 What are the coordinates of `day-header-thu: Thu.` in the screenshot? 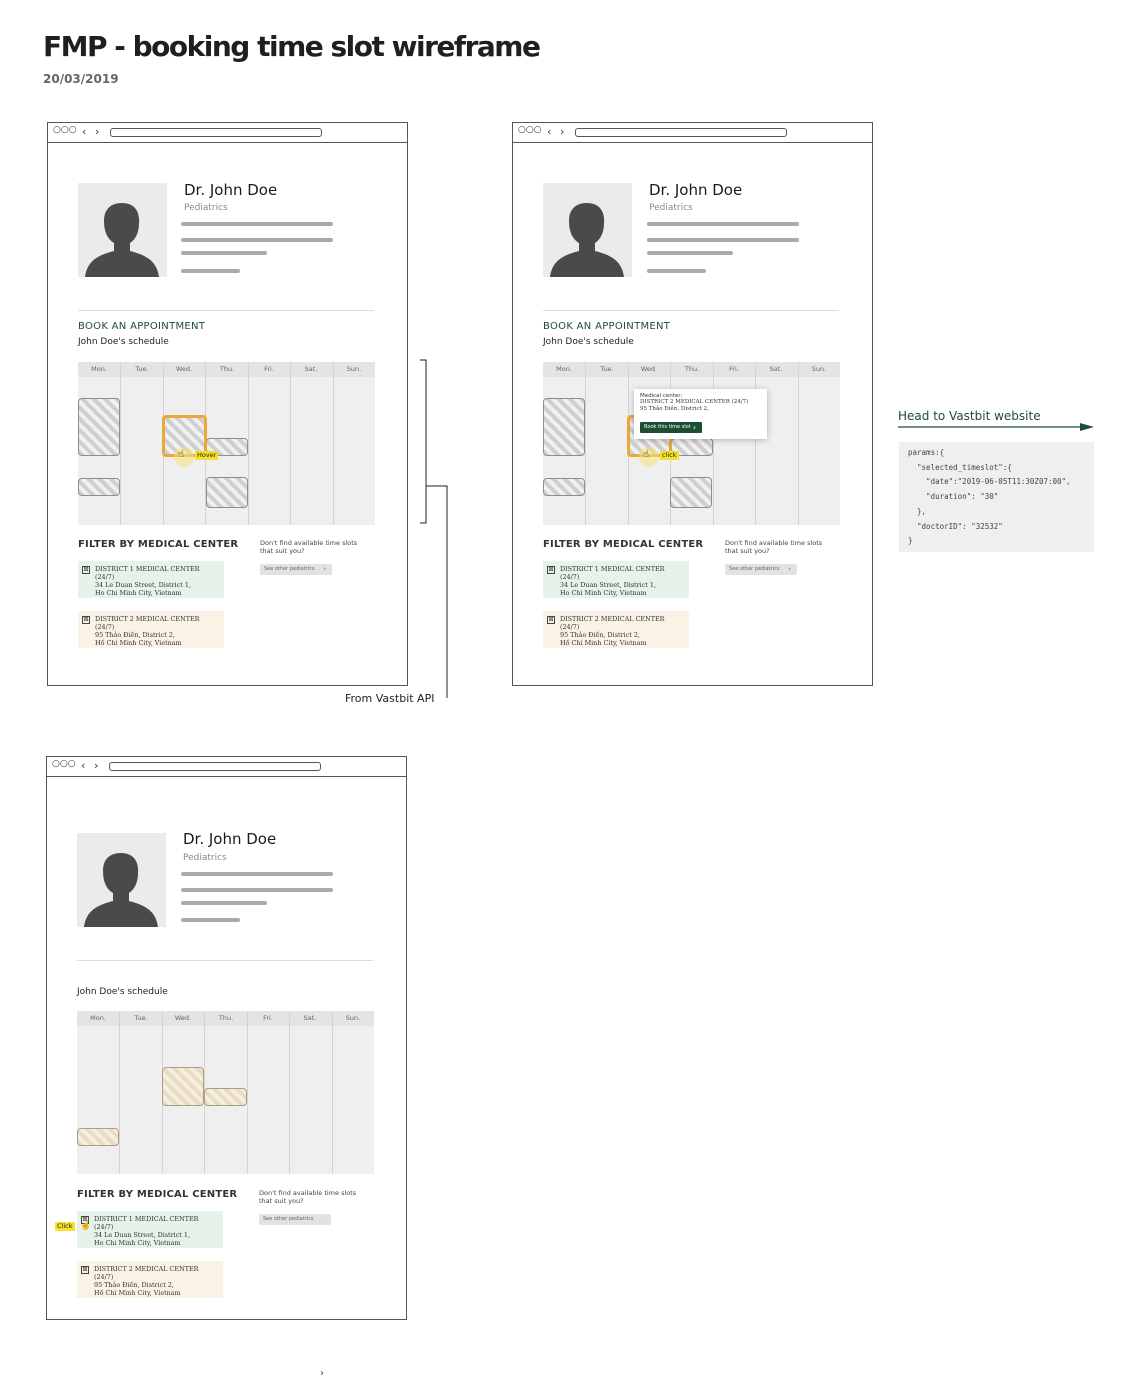 It's located at (692, 369).